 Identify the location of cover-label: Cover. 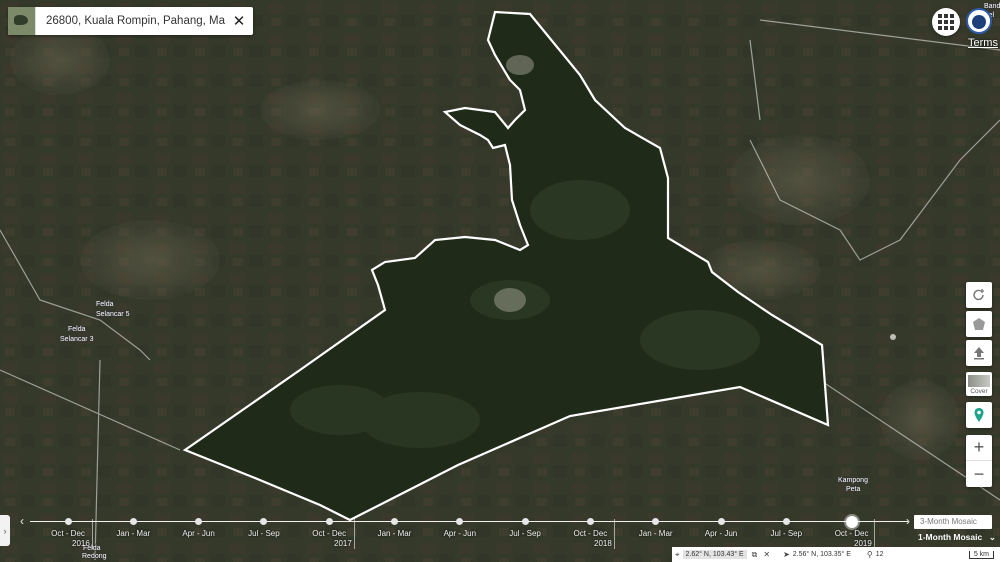
(979, 391).